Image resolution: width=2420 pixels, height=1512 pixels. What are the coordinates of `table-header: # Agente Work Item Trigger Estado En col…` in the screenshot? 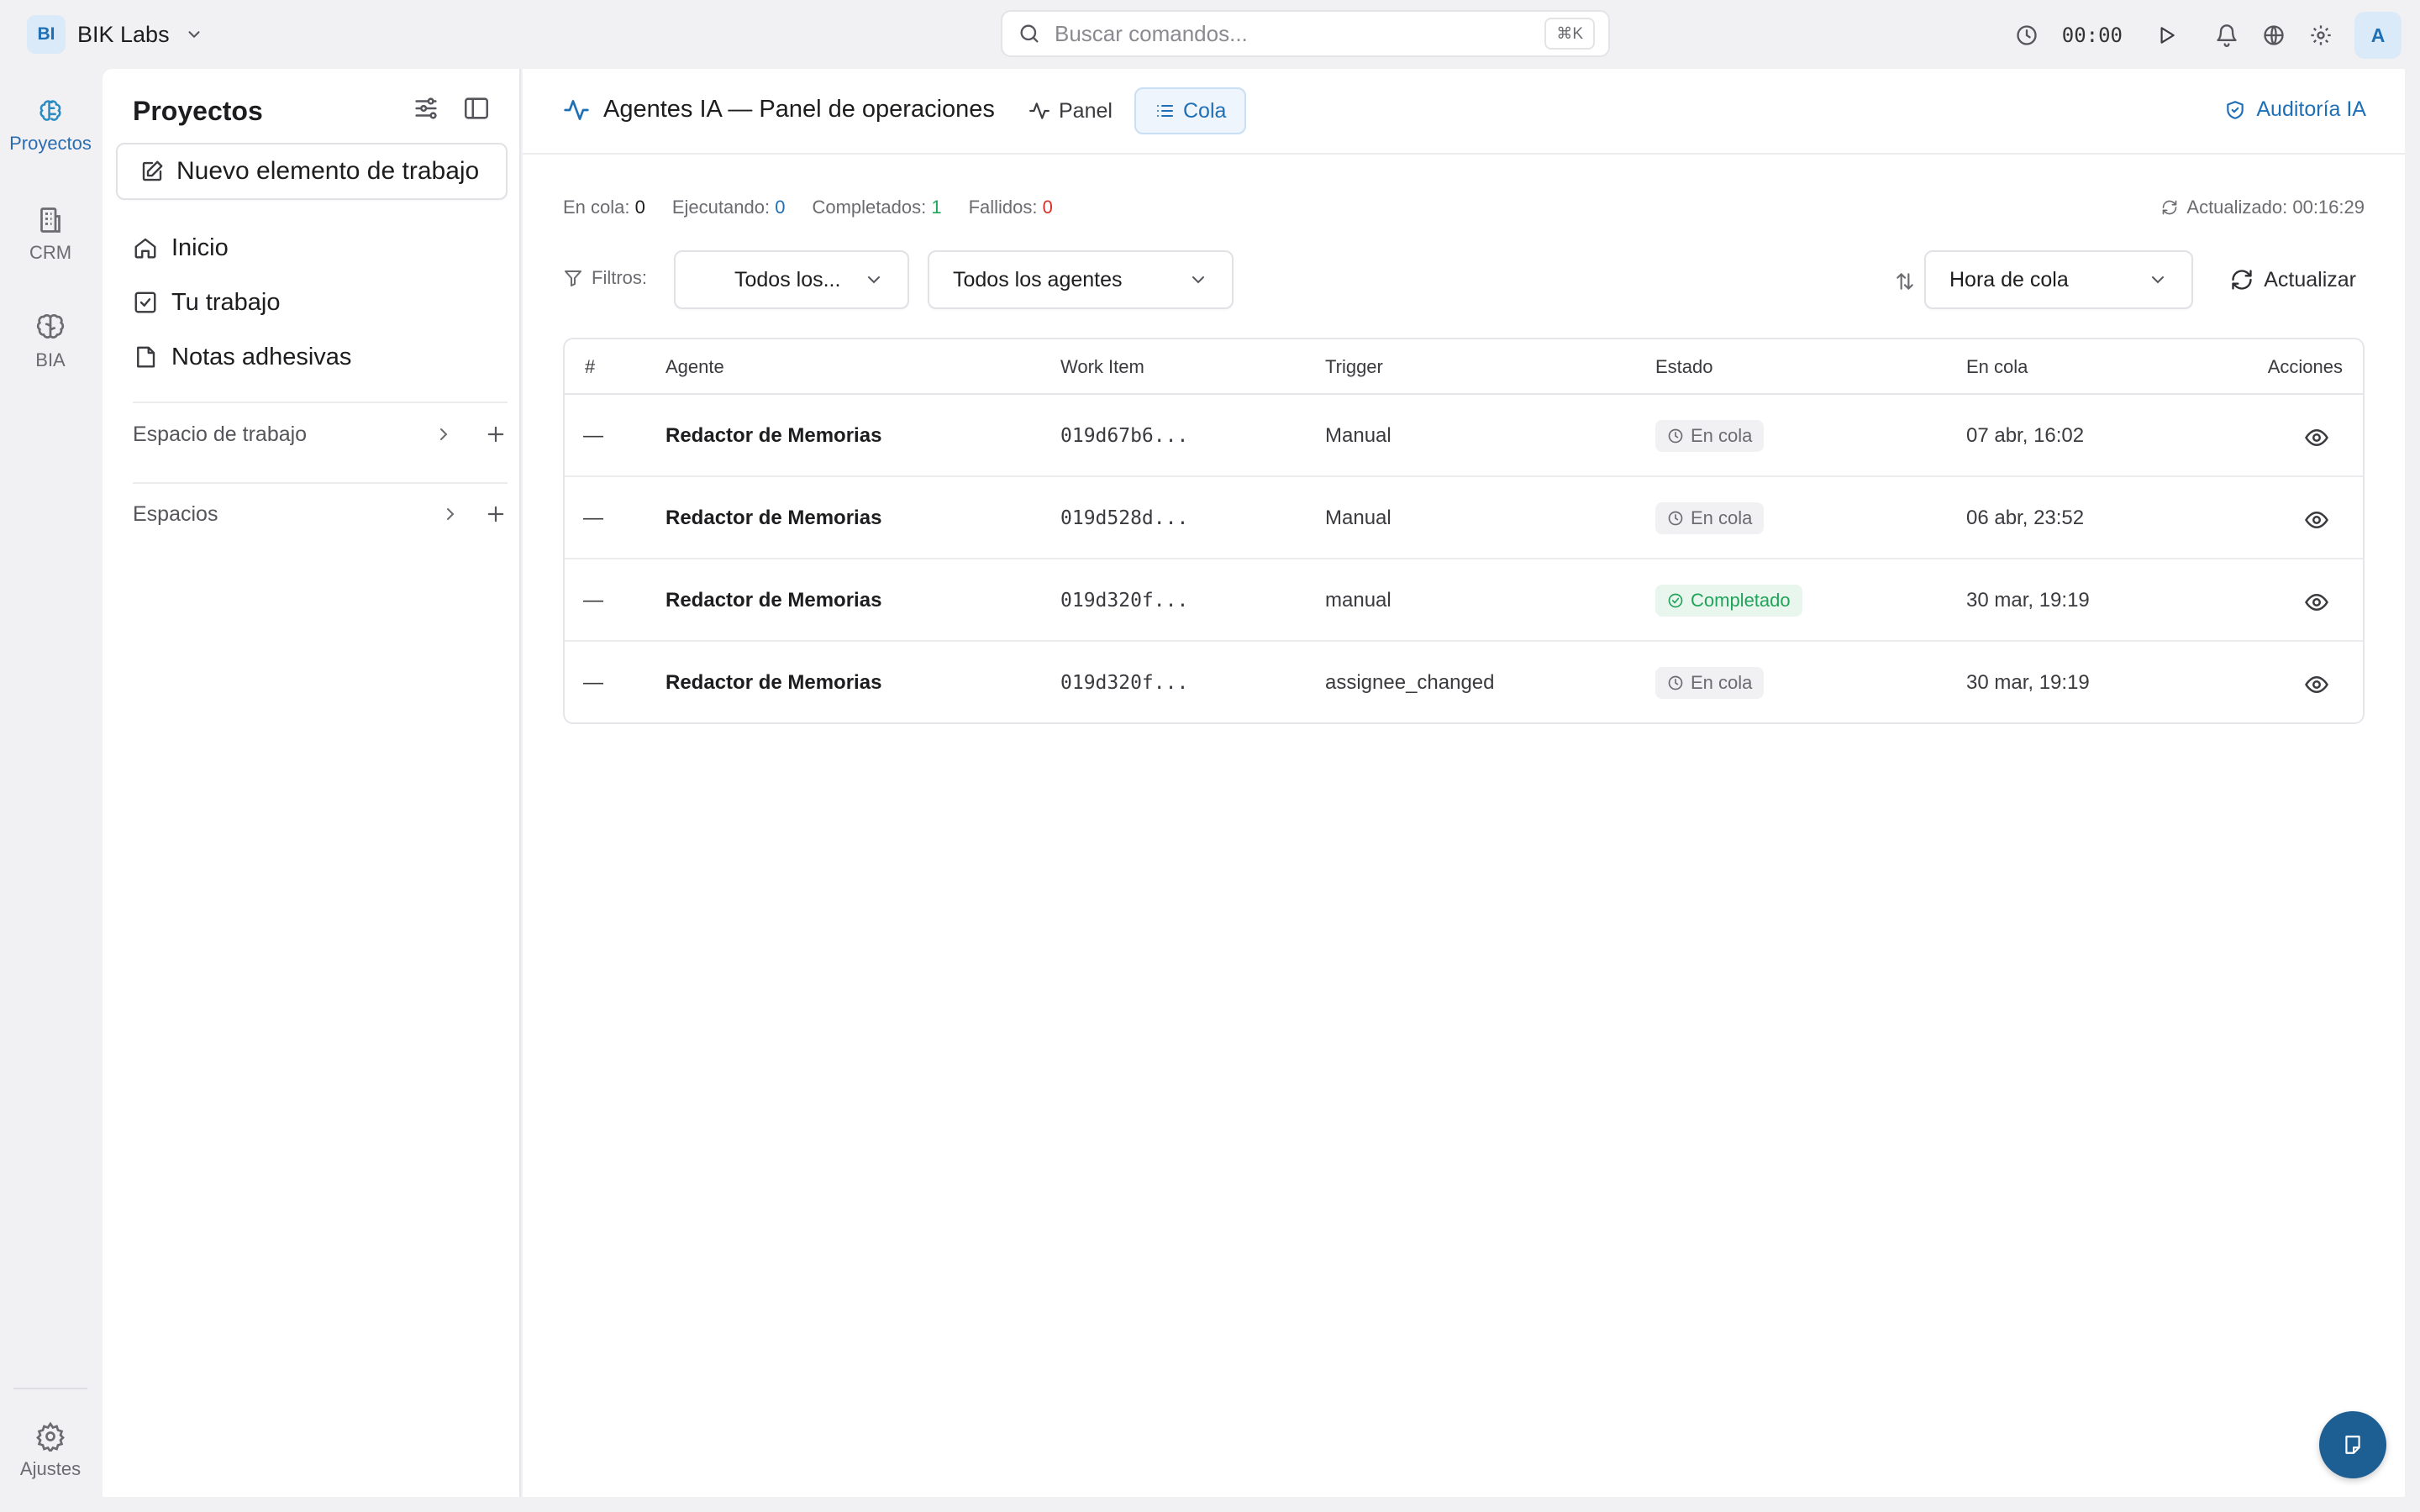 It's located at (1464, 367).